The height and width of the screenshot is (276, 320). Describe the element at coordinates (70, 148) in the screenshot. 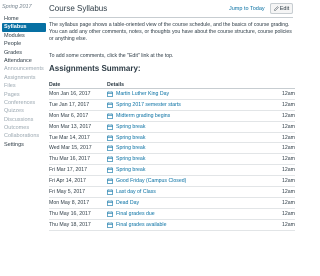

I see `event-date: Wed Mar 15, 2017` at that location.